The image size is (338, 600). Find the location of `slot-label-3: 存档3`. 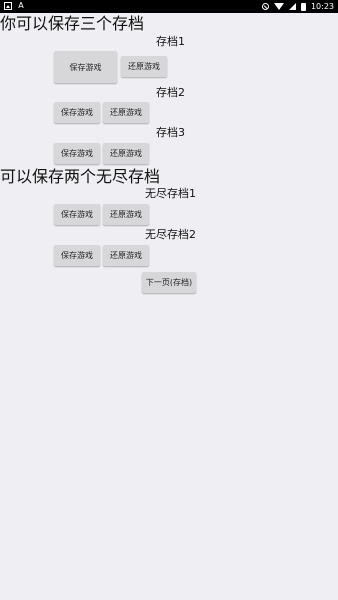

slot-label-3: 存档3 is located at coordinates (170, 132).